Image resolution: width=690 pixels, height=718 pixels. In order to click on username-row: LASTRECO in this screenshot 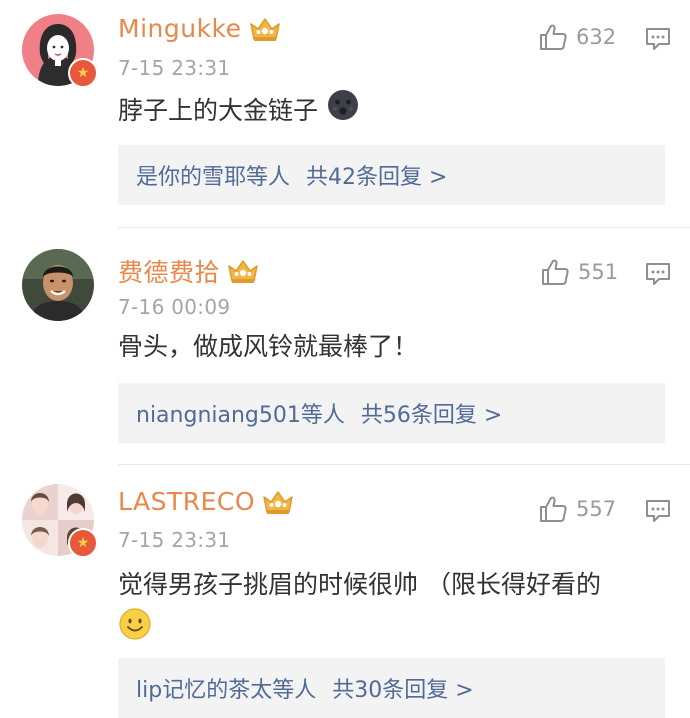, I will do `click(206, 501)`.